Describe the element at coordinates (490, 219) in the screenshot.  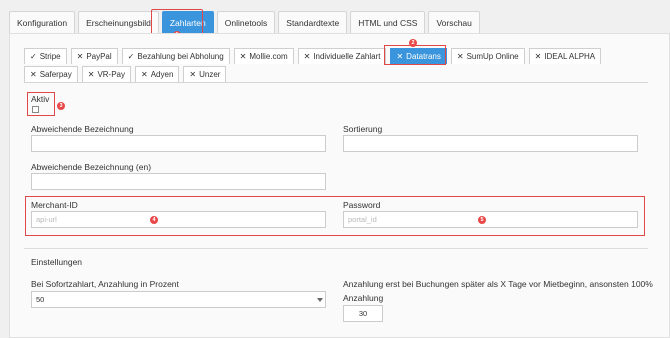
I see `password-input: portal_id` at that location.